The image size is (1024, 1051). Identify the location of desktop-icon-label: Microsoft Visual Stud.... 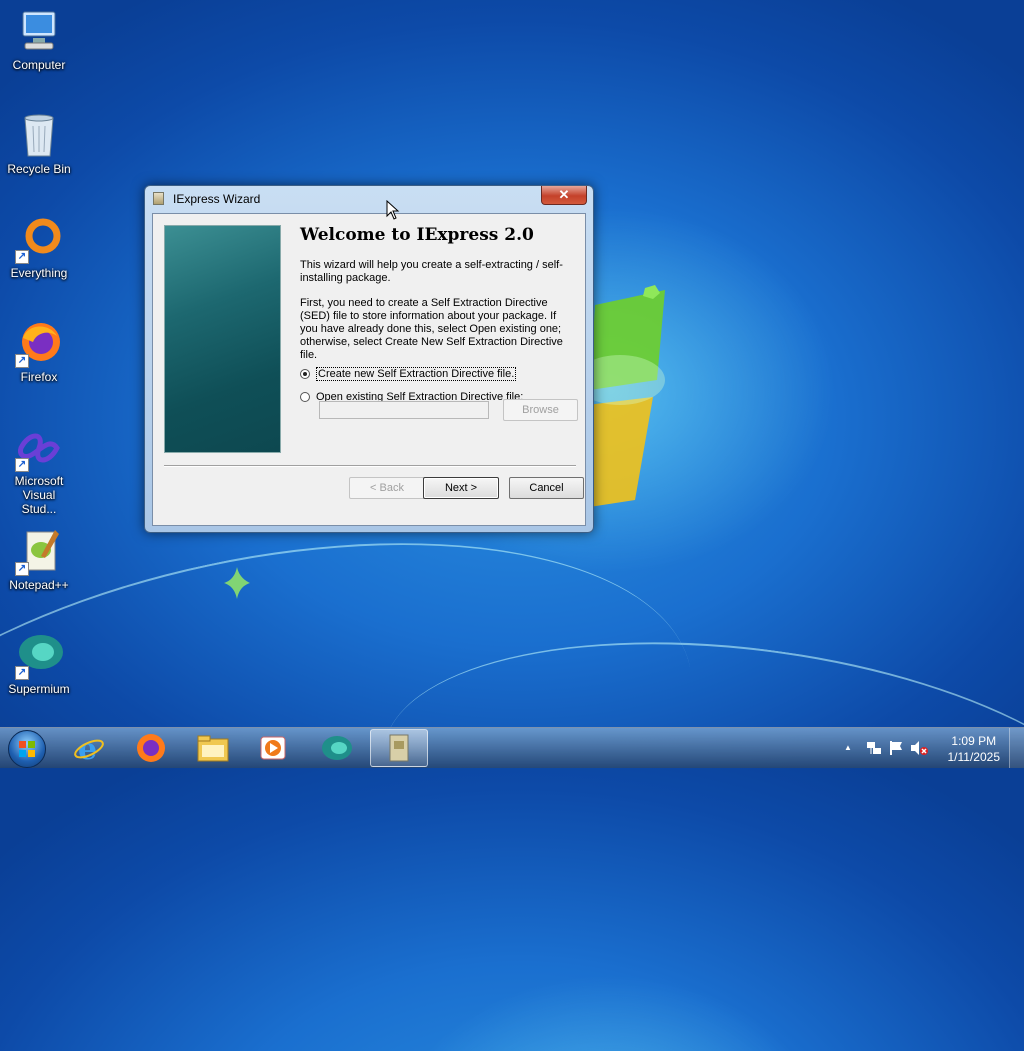
(39, 495).